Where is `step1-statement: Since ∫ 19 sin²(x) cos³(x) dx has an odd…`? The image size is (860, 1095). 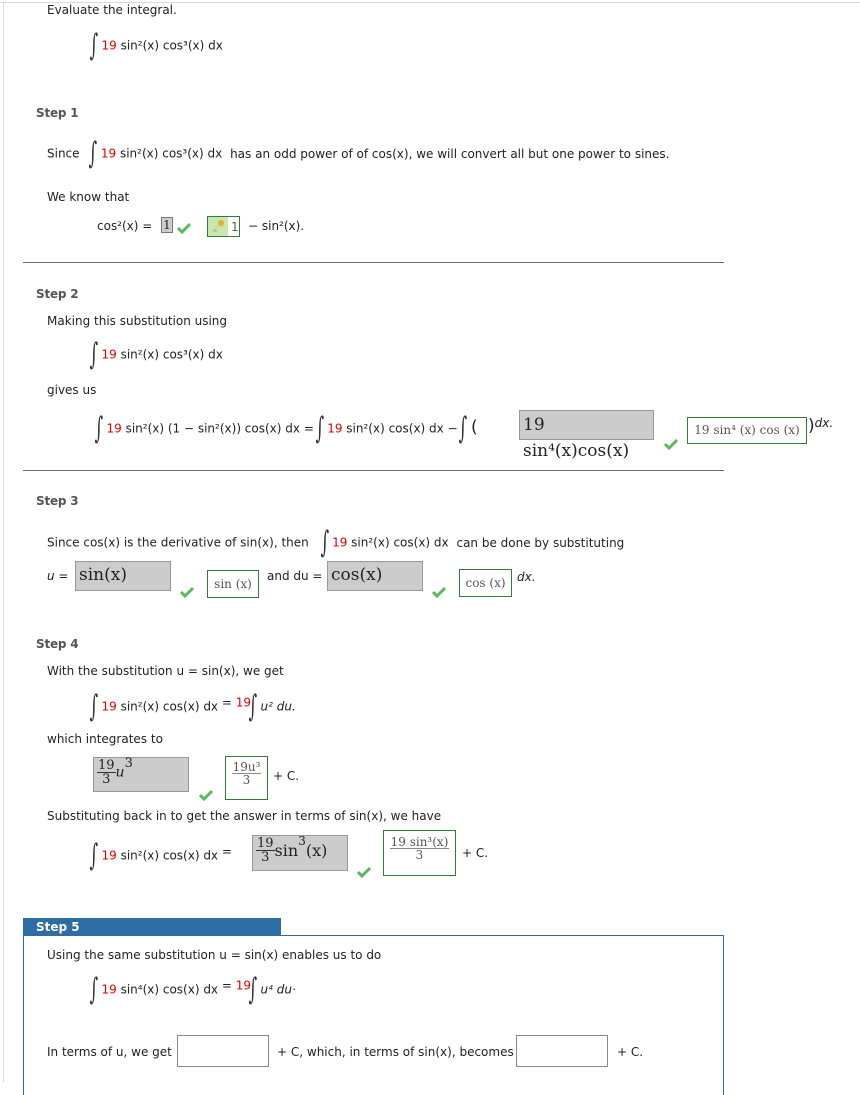
step1-statement: Since ∫ 19 sin²(x) cos³(x) dx has an odd… is located at coordinates (358, 154).